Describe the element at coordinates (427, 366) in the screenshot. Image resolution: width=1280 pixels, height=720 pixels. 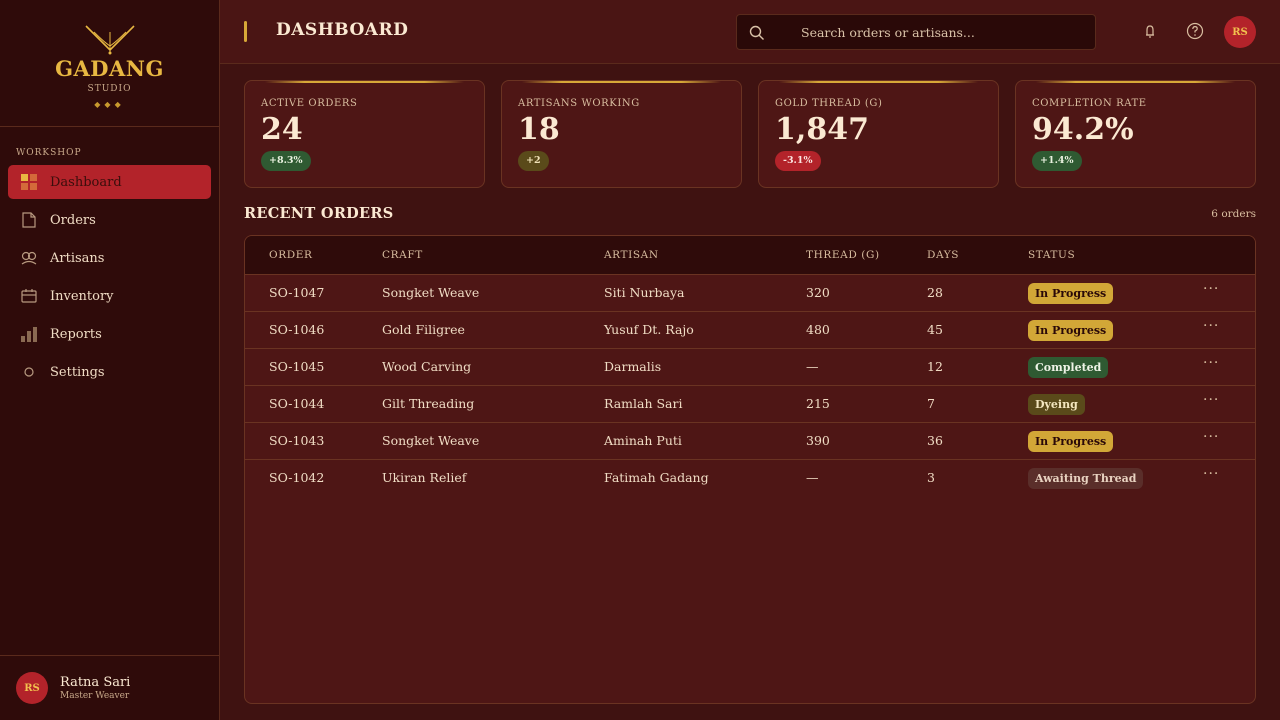
I see `craft: Wood Carving` at that location.